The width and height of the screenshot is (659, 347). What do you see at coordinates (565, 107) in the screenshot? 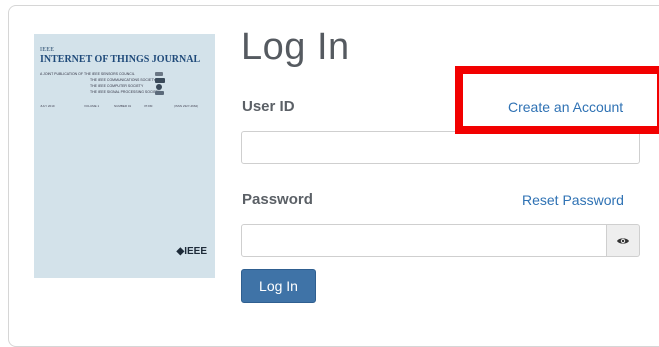
I see `create-account-link: Create an Account` at bounding box center [565, 107].